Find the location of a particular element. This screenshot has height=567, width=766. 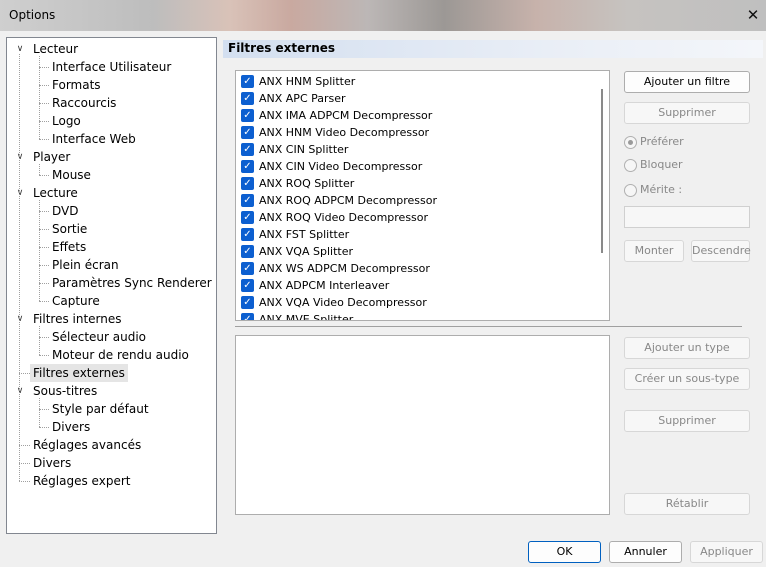

filter-label: ANX HNM Splitter is located at coordinates (307, 81).